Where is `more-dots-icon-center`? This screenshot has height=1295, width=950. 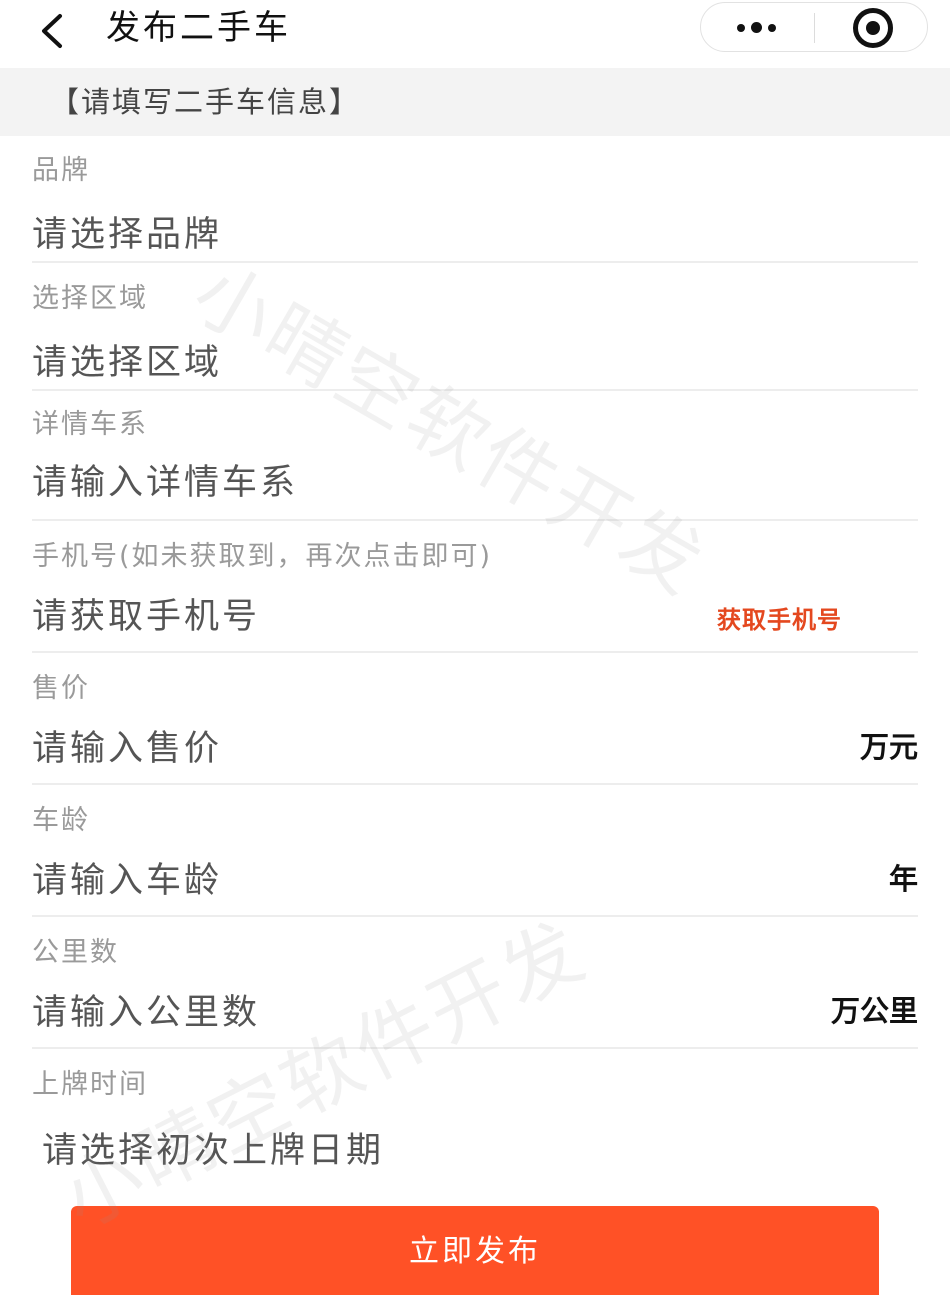 more-dots-icon-center is located at coordinates (756, 27).